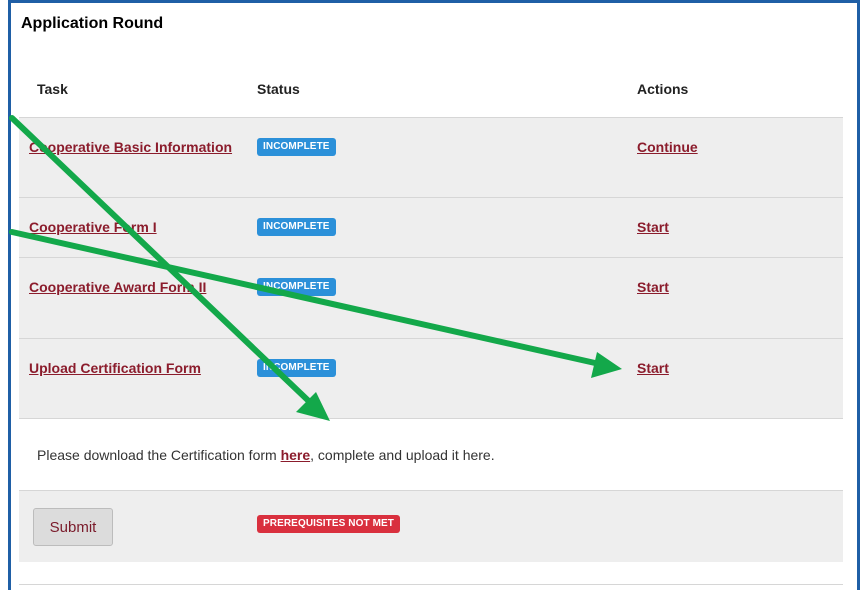 Image resolution: width=866 pixels, height=590 pixels. Describe the element at coordinates (119, 368) in the screenshot. I see `task-link-upload-certification: Upload Certification Form` at that location.